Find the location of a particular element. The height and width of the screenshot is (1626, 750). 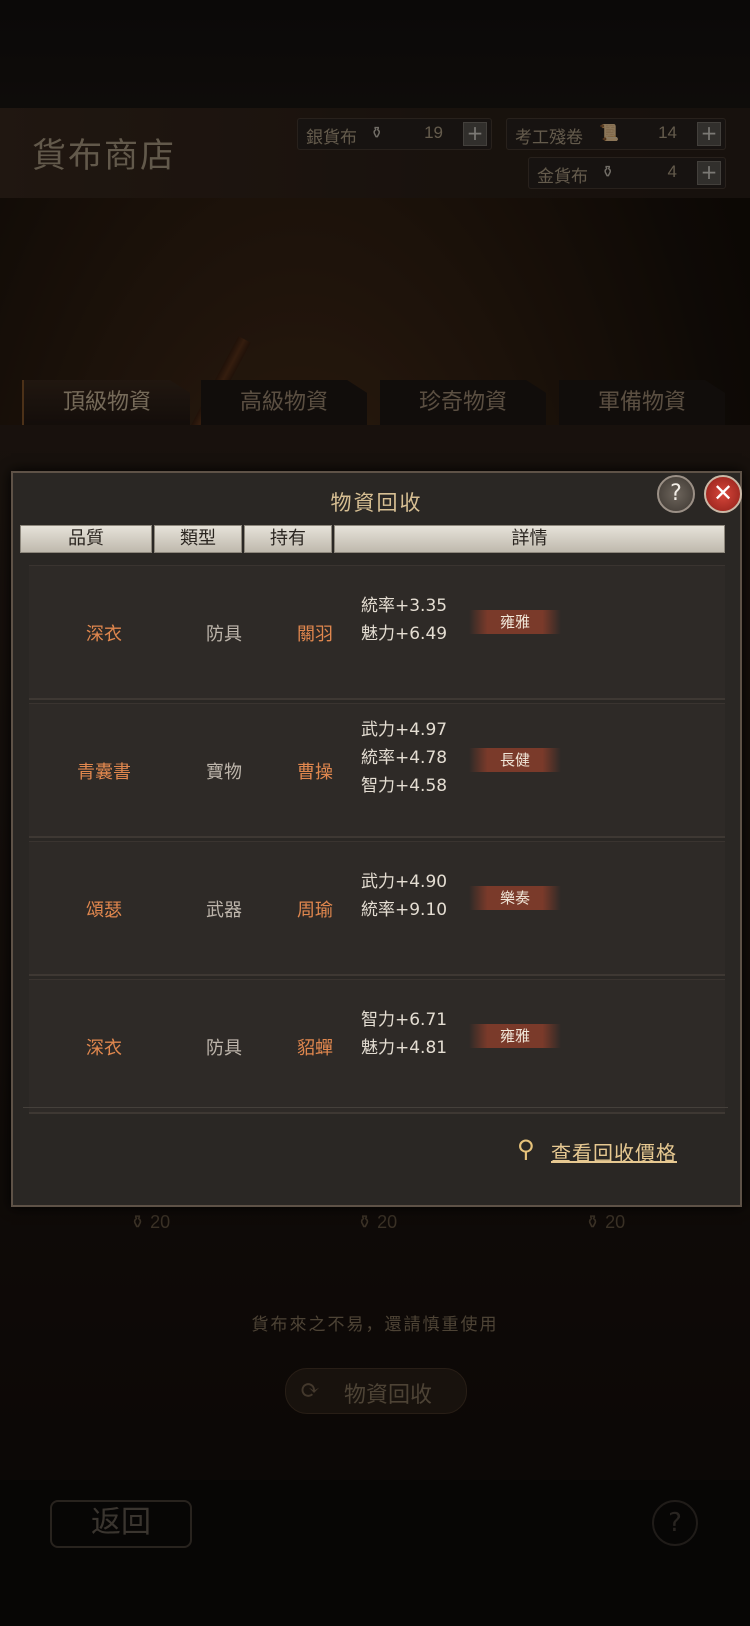

item-stats: 武力+4.97 統率+4.78 智力+4.58 is located at coordinates (416, 758).